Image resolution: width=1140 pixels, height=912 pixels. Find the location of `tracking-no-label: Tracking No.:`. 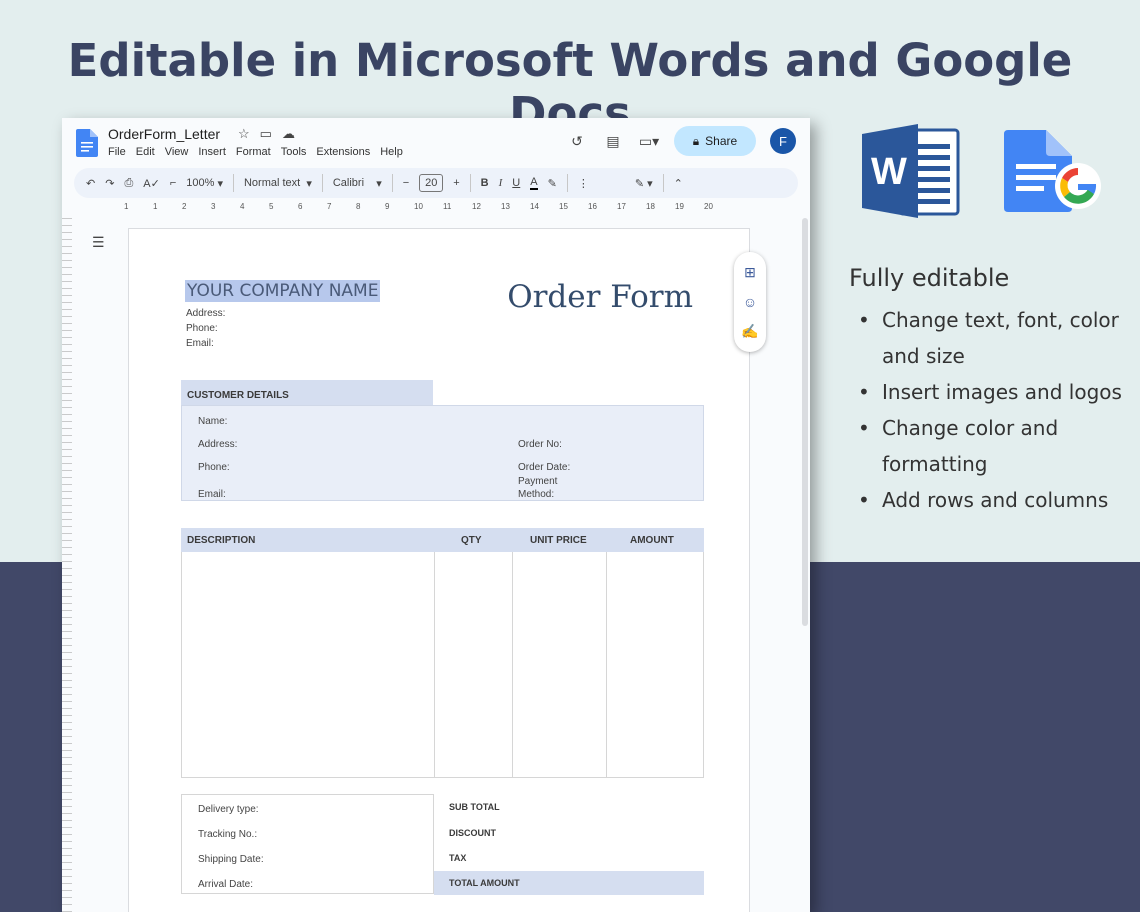

tracking-no-label: Tracking No.: is located at coordinates (228, 834).